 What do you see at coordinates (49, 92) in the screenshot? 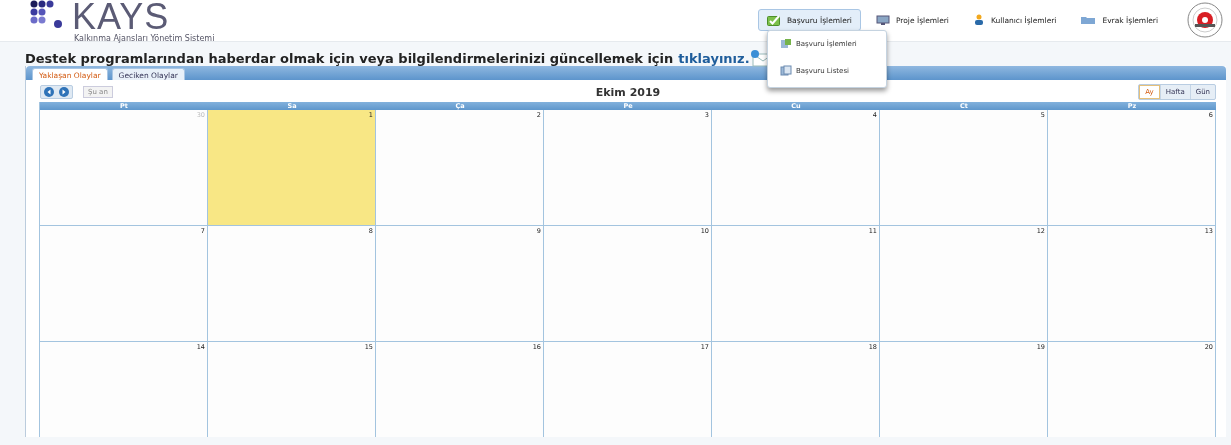
I see `previous-button` at bounding box center [49, 92].